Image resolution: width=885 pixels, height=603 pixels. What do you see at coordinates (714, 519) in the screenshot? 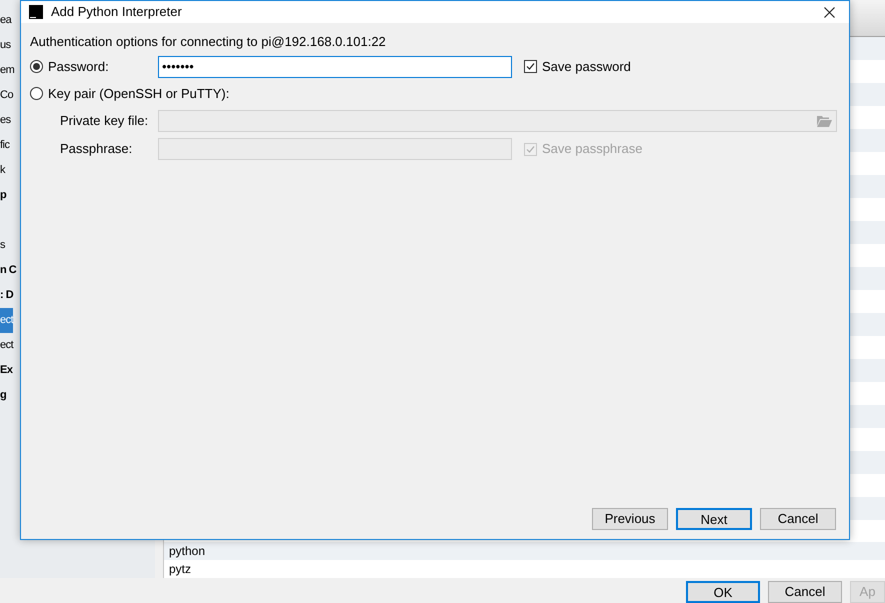
I see `dialog-button: Next` at bounding box center [714, 519].